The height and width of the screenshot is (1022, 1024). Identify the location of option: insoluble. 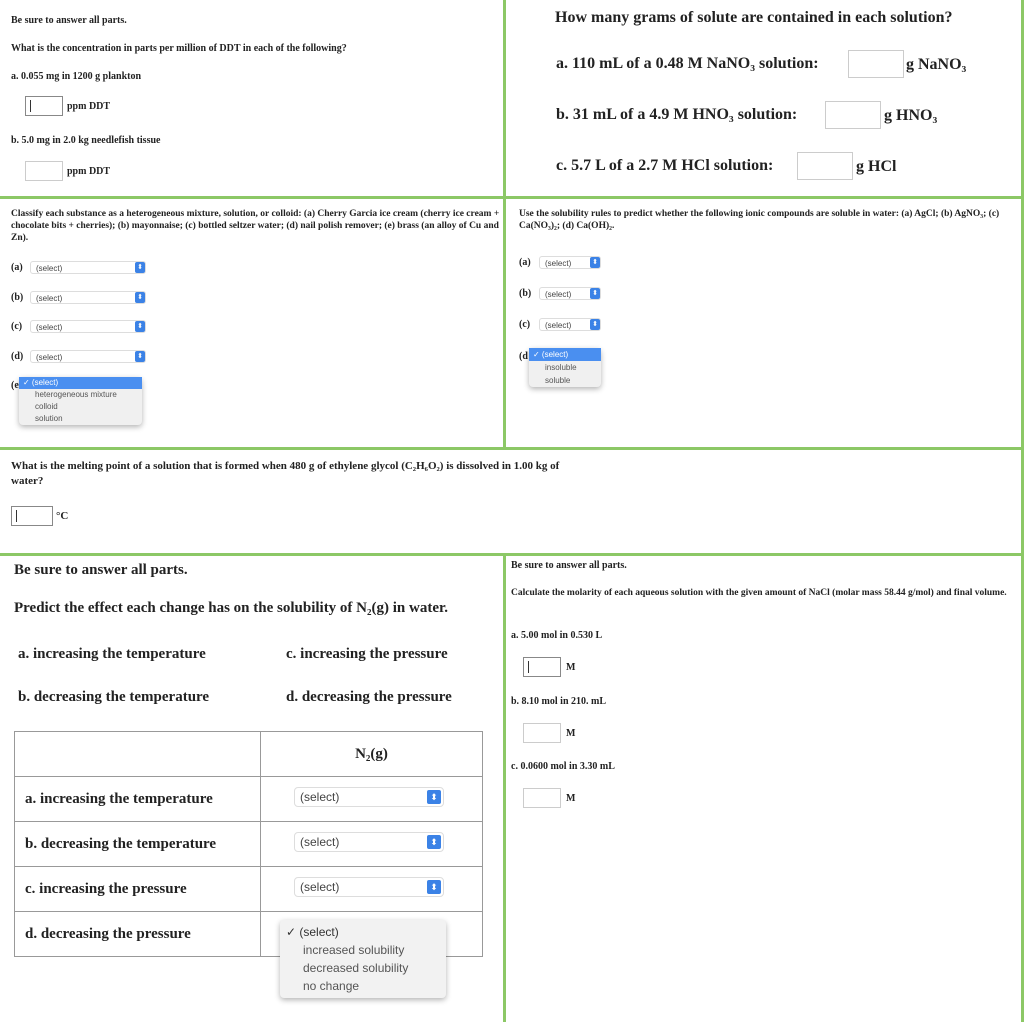
(565, 367).